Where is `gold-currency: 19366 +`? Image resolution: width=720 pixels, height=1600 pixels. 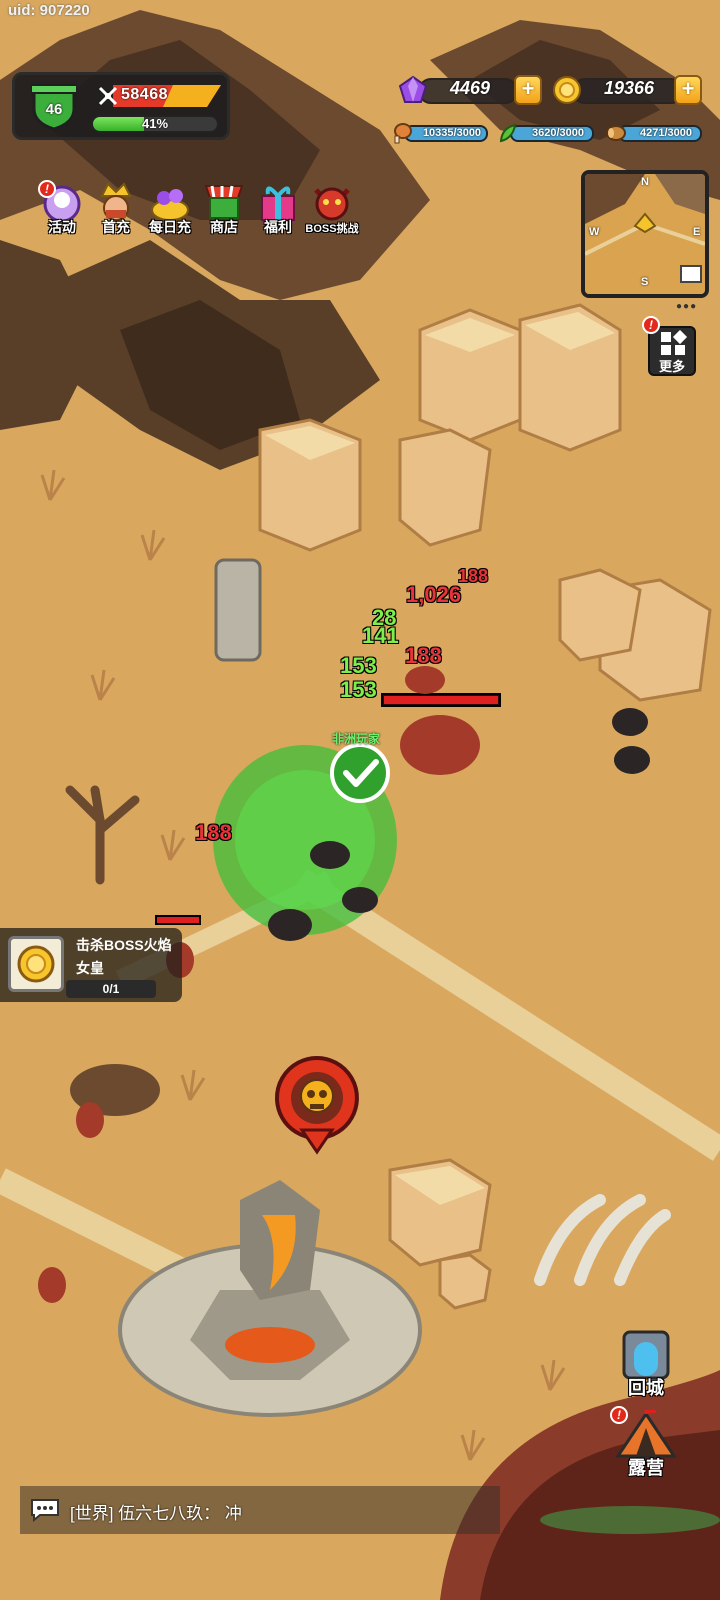
gold-currency: 19366 + is located at coordinates (627, 90).